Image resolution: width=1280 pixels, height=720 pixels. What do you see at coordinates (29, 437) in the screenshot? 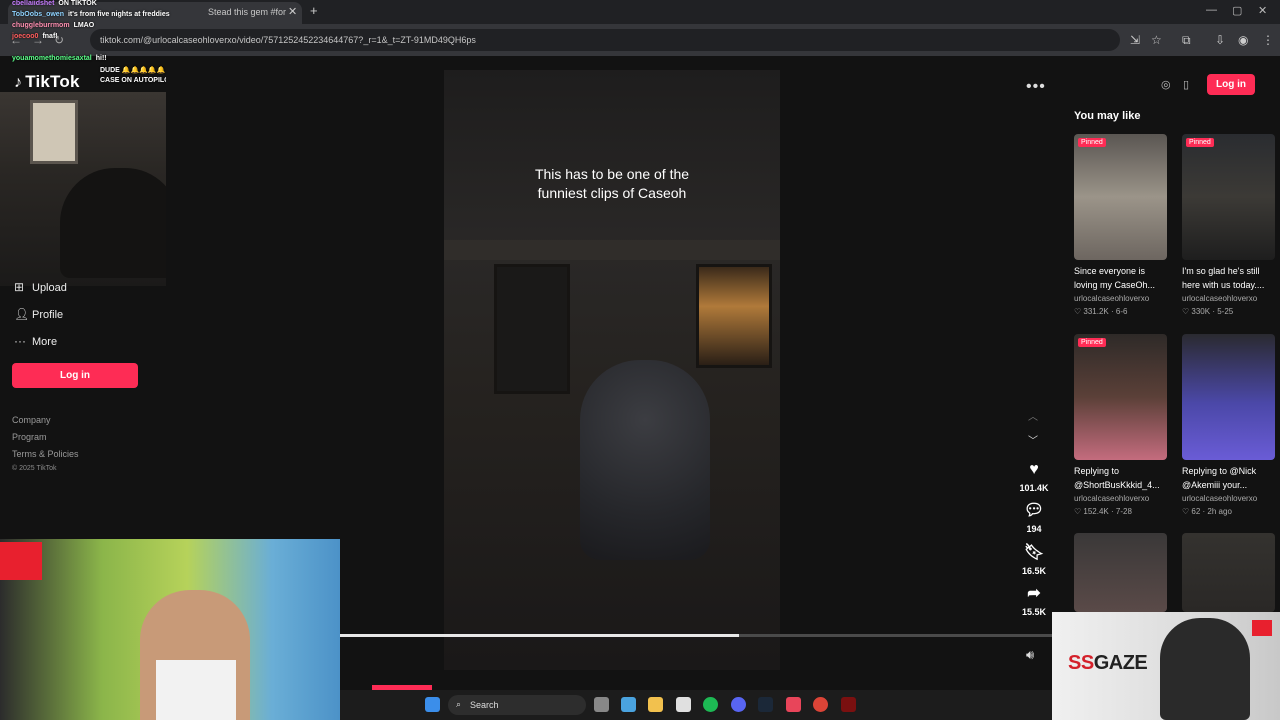
I see `footer-program-link: Program` at bounding box center [29, 437].